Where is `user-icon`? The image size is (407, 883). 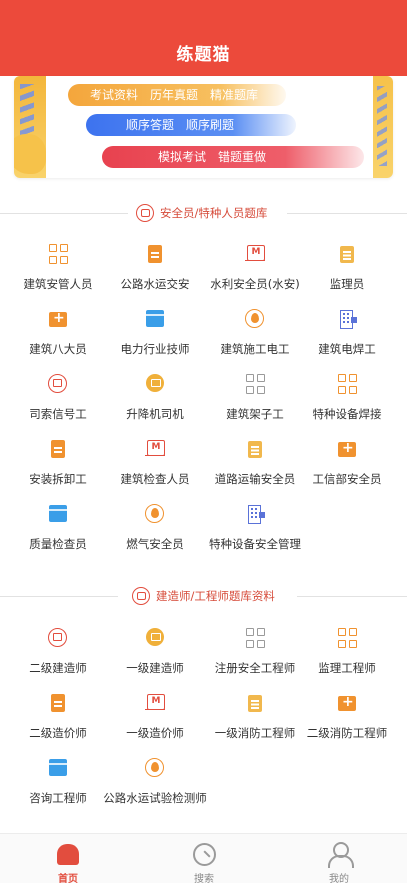 user-icon is located at coordinates (340, 855).